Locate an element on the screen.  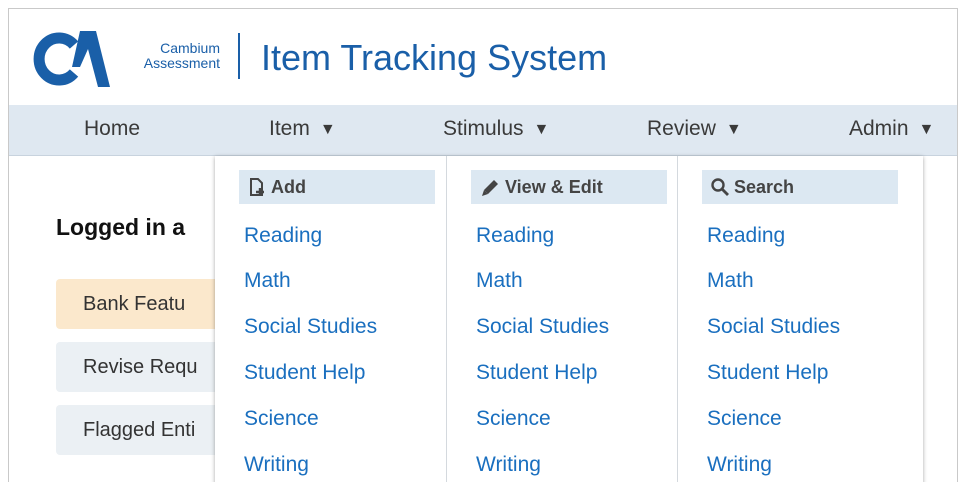
add-social-studies-link: Social Studies is located at coordinates (310, 327).